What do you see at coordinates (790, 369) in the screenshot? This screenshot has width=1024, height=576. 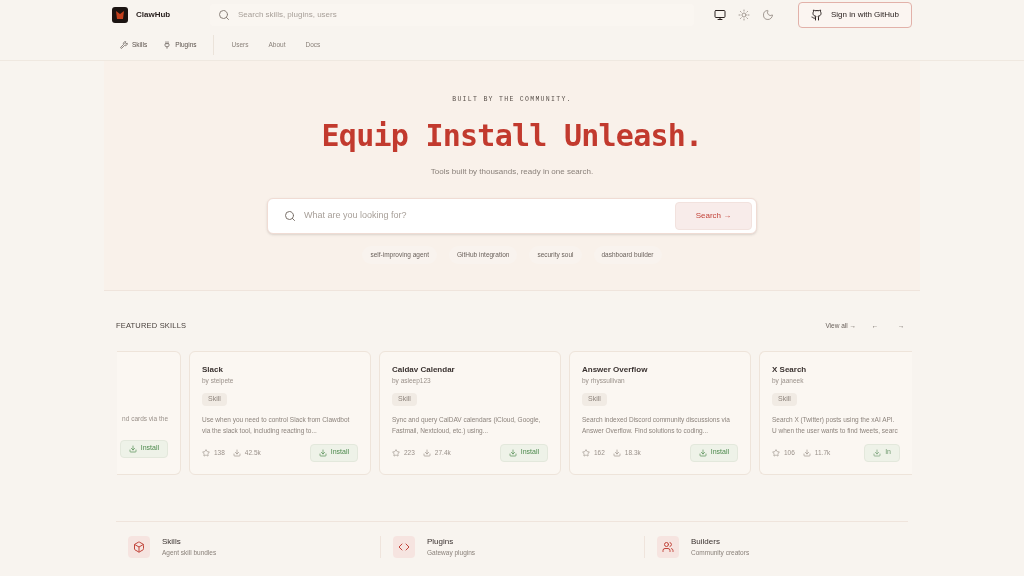 I see `card-title: X Search` at bounding box center [790, 369].